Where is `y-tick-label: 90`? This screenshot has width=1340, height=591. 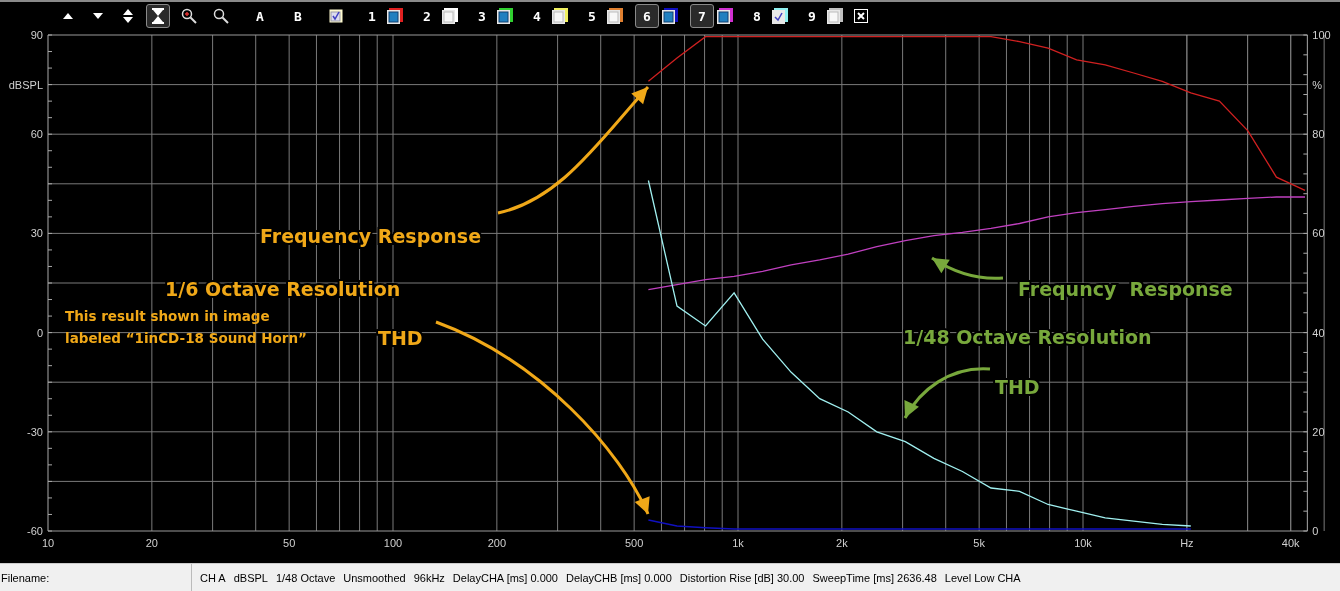 y-tick-label: 90 is located at coordinates (36, 35).